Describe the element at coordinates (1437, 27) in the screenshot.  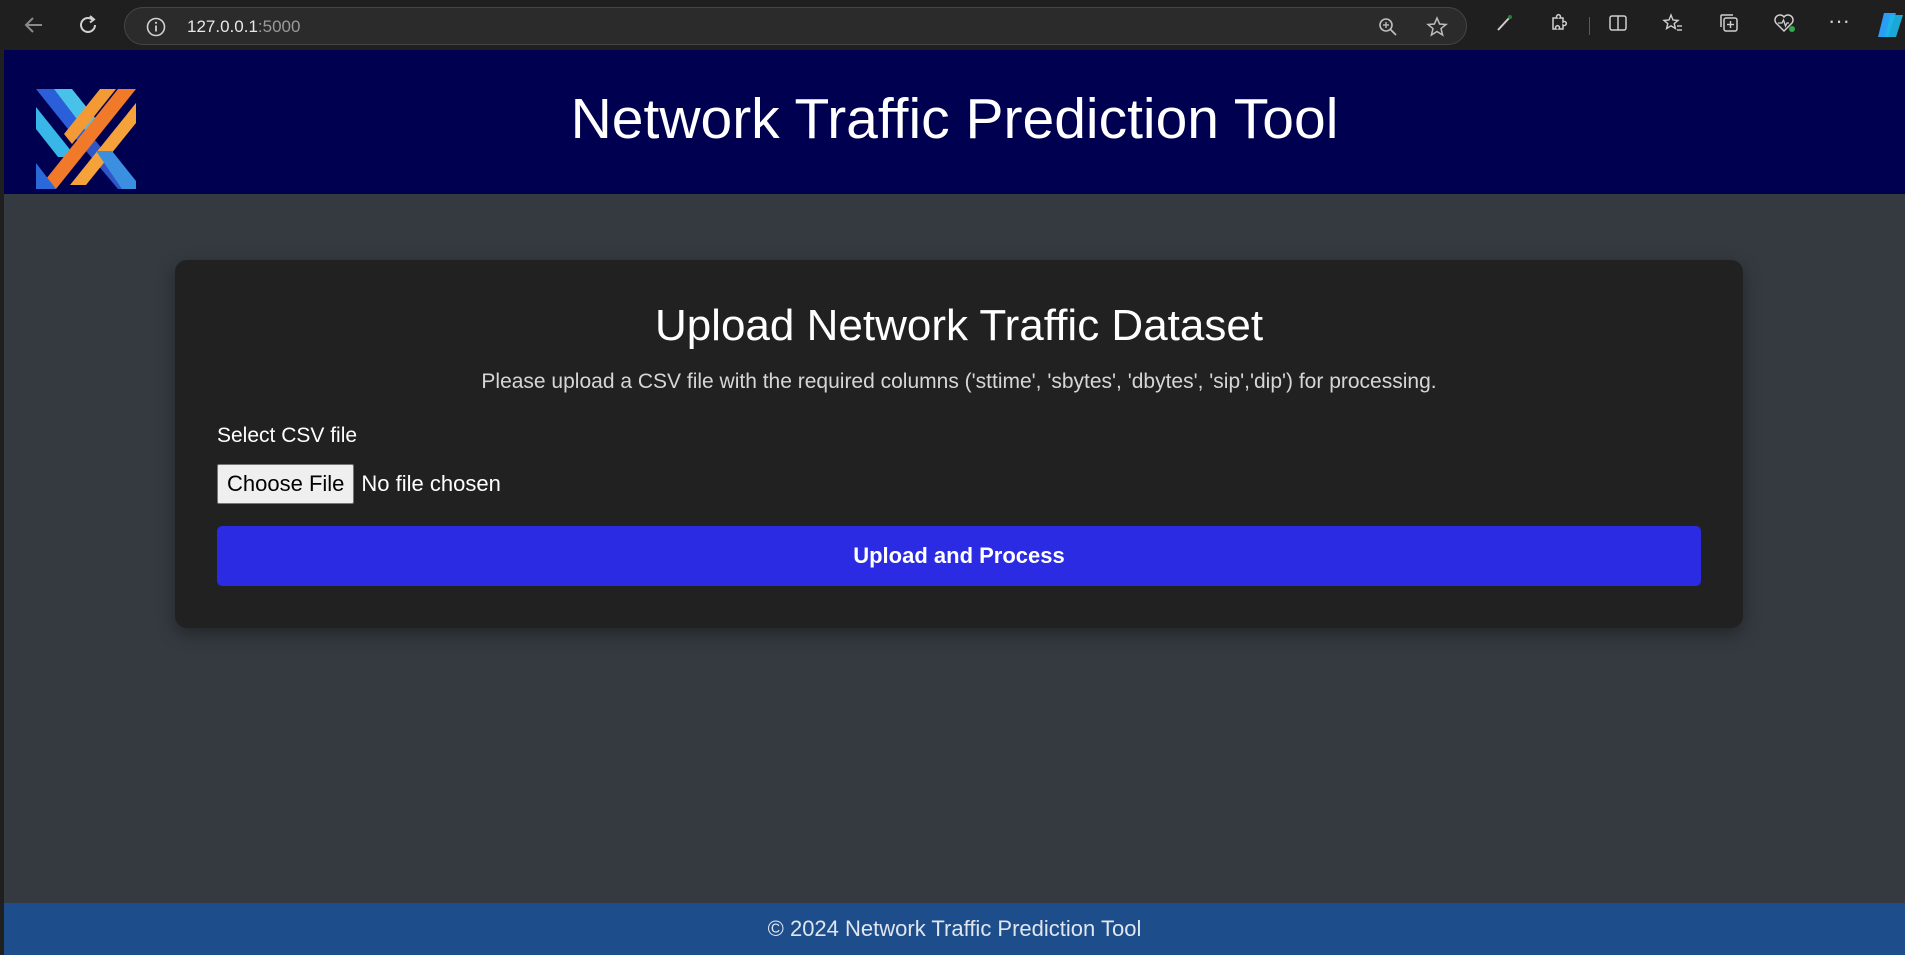
I see `favorite-star-icon` at that location.